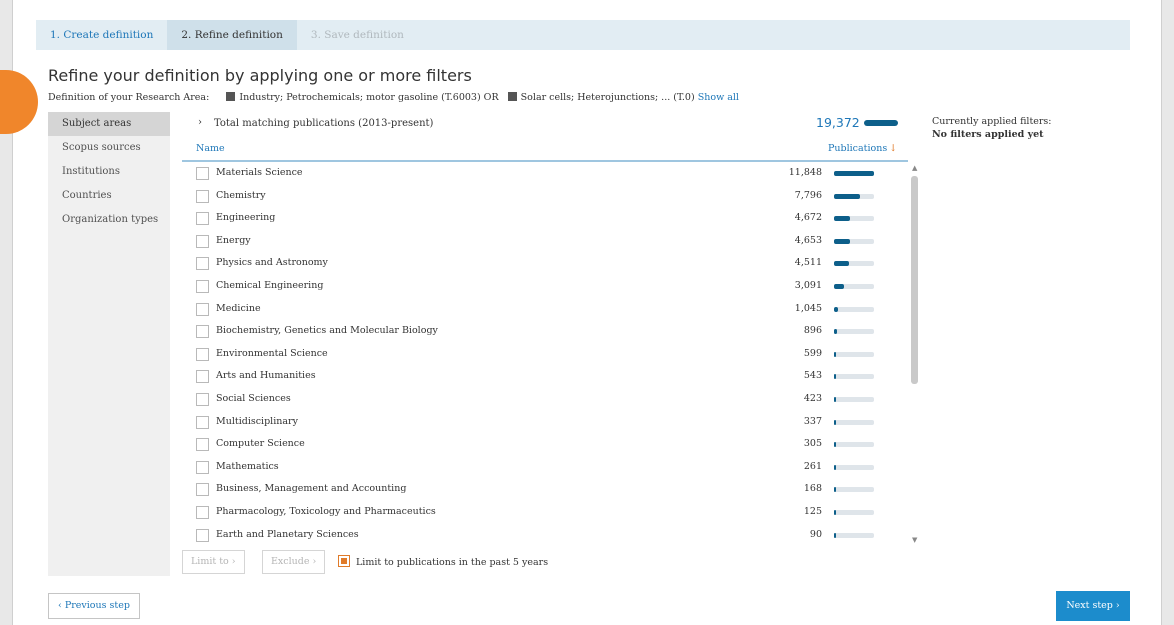  What do you see at coordinates (545, 151) in the screenshot?
I see `table-header: Name Publications ↓` at bounding box center [545, 151].